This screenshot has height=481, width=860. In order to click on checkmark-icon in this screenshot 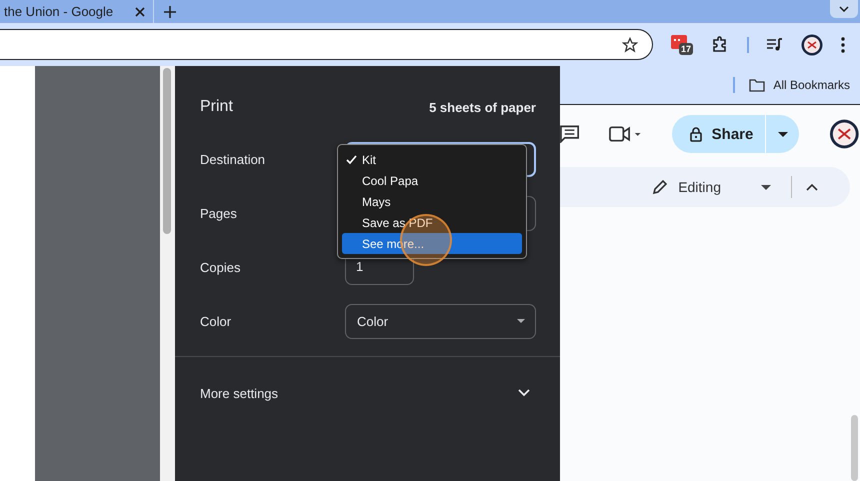, I will do `click(351, 159)`.